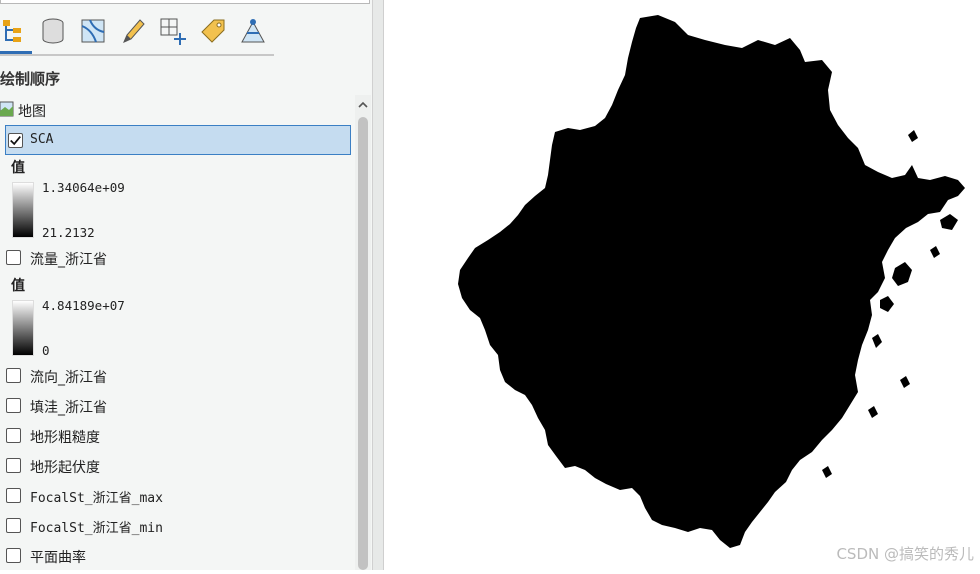 The height and width of the screenshot is (574, 980). I want to click on legend-high-value: 1.34064e+09, so click(83, 187).